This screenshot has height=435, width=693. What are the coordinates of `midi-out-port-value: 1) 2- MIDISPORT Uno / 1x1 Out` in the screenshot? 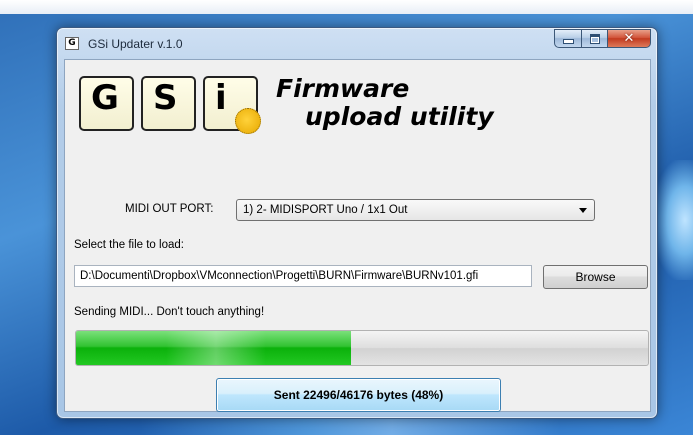 It's located at (325, 210).